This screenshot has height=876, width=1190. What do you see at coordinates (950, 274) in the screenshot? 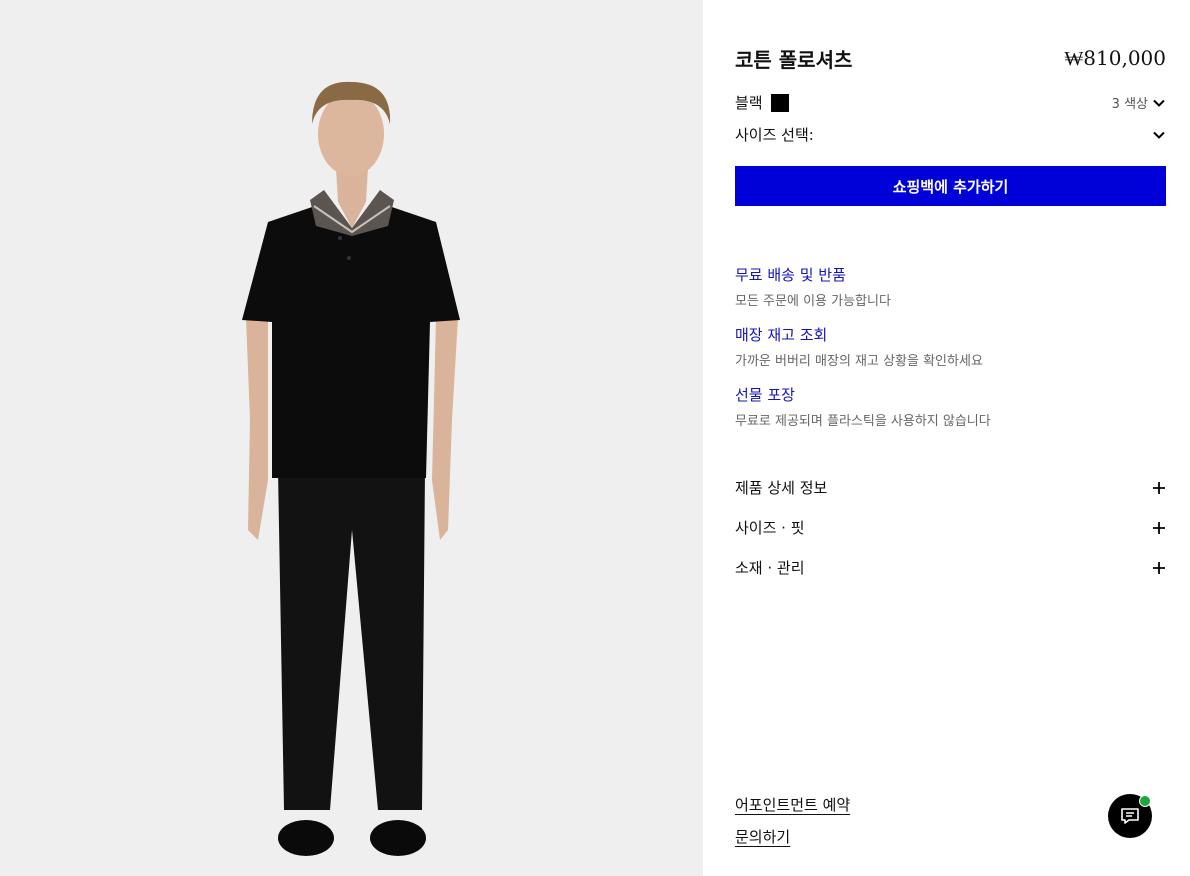
I see `service-title: 무료 배송 및 반품` at bounding box center [950, 274].